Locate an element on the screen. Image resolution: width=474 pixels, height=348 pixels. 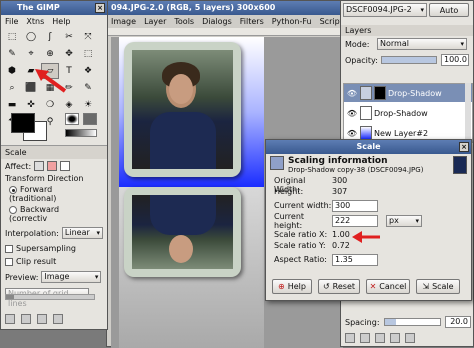
edit-brush-icon is located at coordinates (350, 338).